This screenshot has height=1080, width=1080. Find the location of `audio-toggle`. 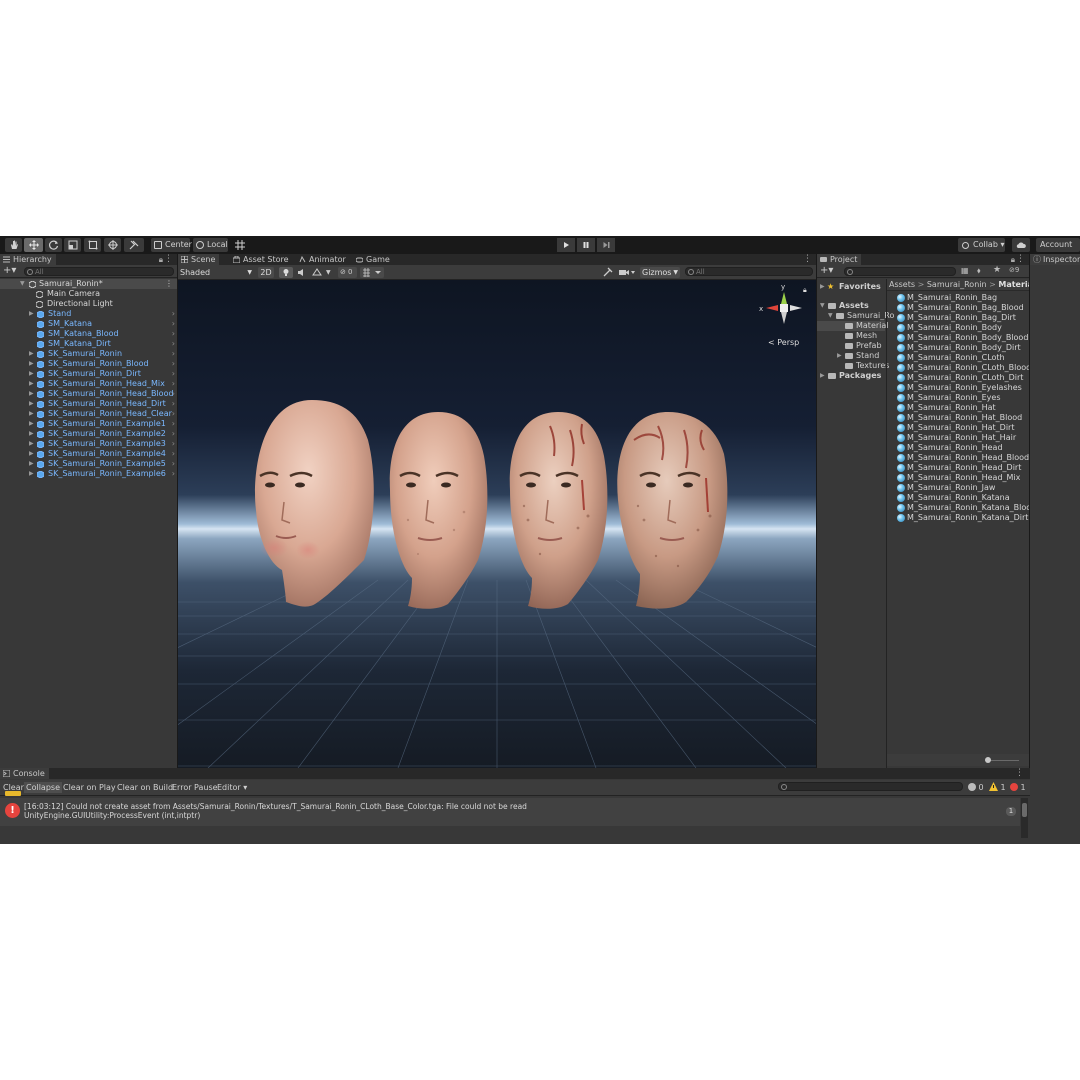

audio-toggle is located at coordinates (302, 272).